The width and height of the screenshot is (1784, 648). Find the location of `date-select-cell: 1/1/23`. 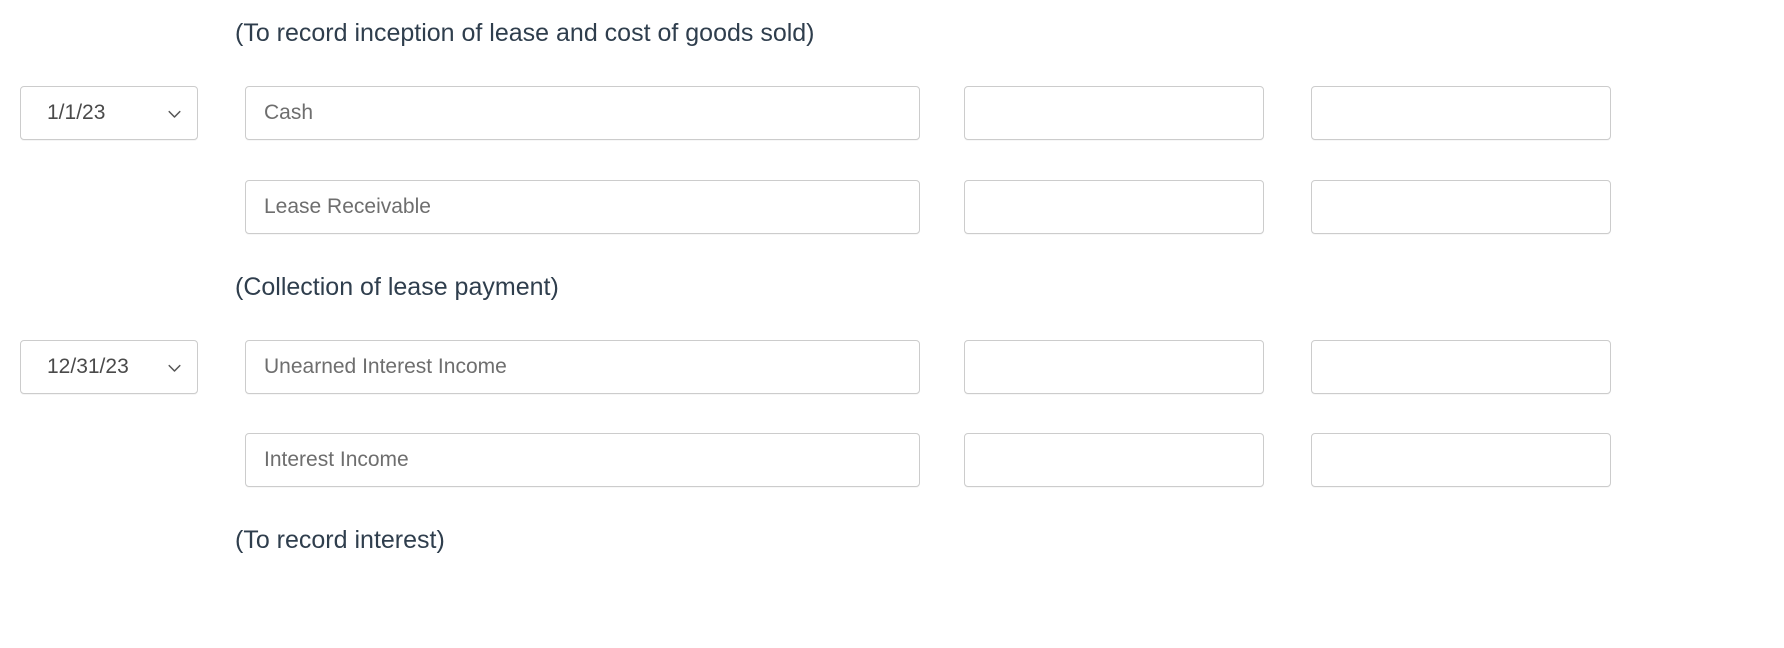

date-select-cell: 1/1/23 is located at coordinates (109, 113).